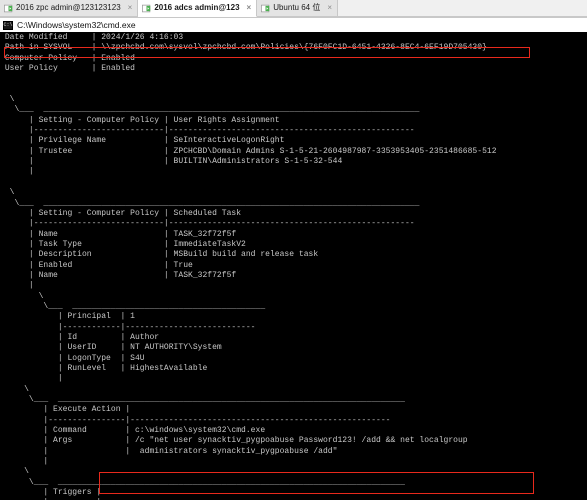 This screenshot has height=500, width=587. What do you see at coordinates (293, 25) in the screenshot?
I see `window-title-bar: C:\ C:\Windows\system32\cmd.exe` at bounding box center [293, 25].